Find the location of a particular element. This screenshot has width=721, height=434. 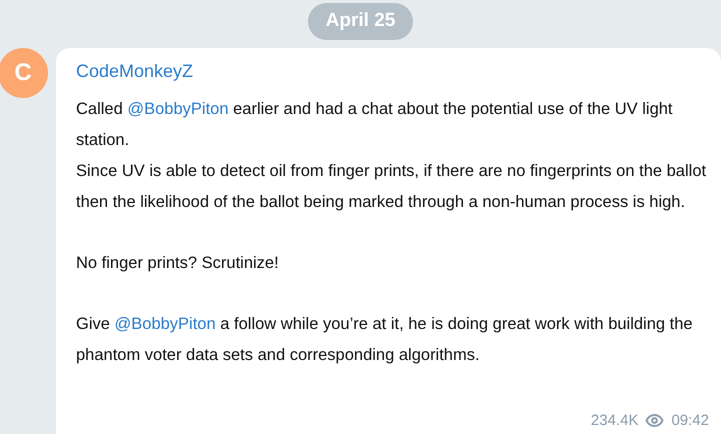

author-name: CodeMonkeyZ is located at coordinates (135, 71).